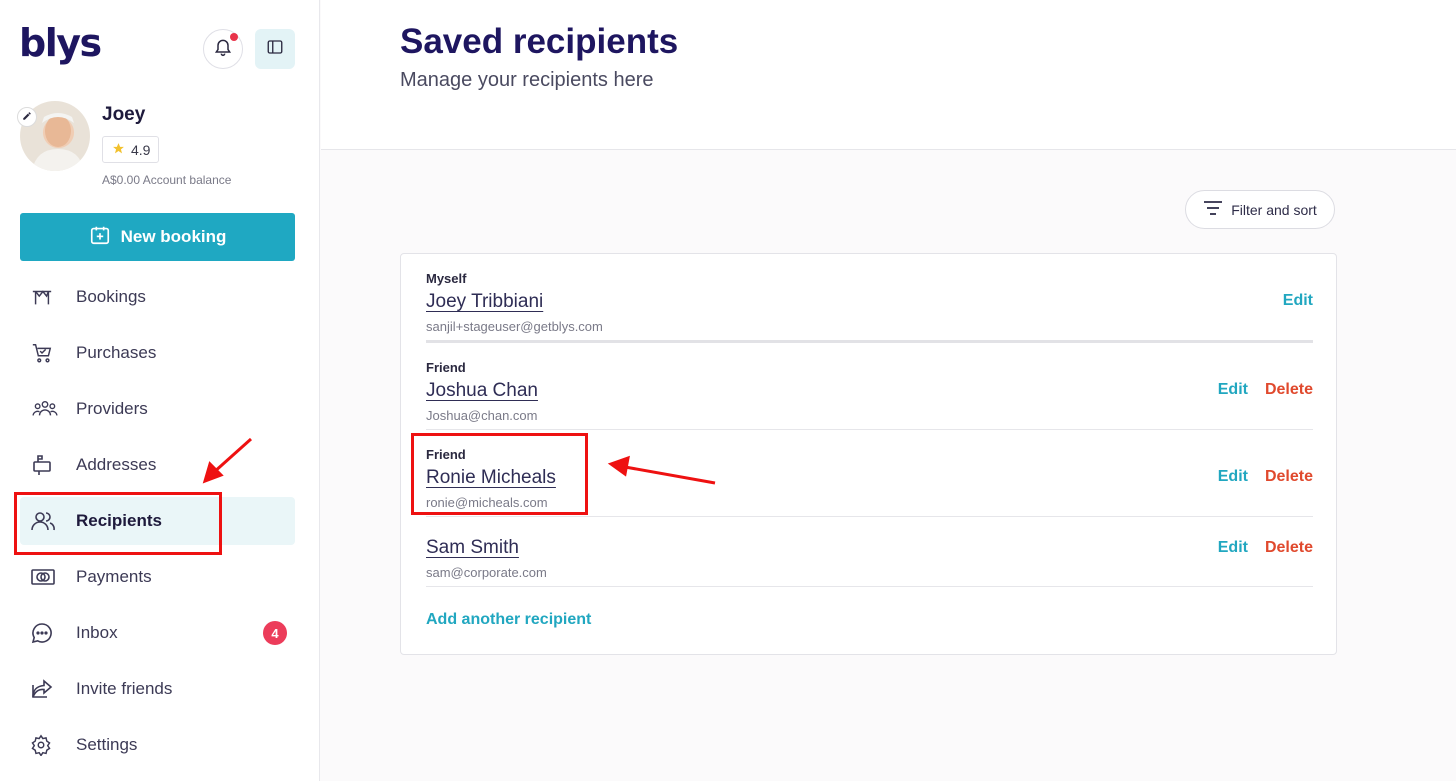 This screenshot has width=1456, height=781. I want to click on sidebar-item-providers: Providers, so click(157, 409).